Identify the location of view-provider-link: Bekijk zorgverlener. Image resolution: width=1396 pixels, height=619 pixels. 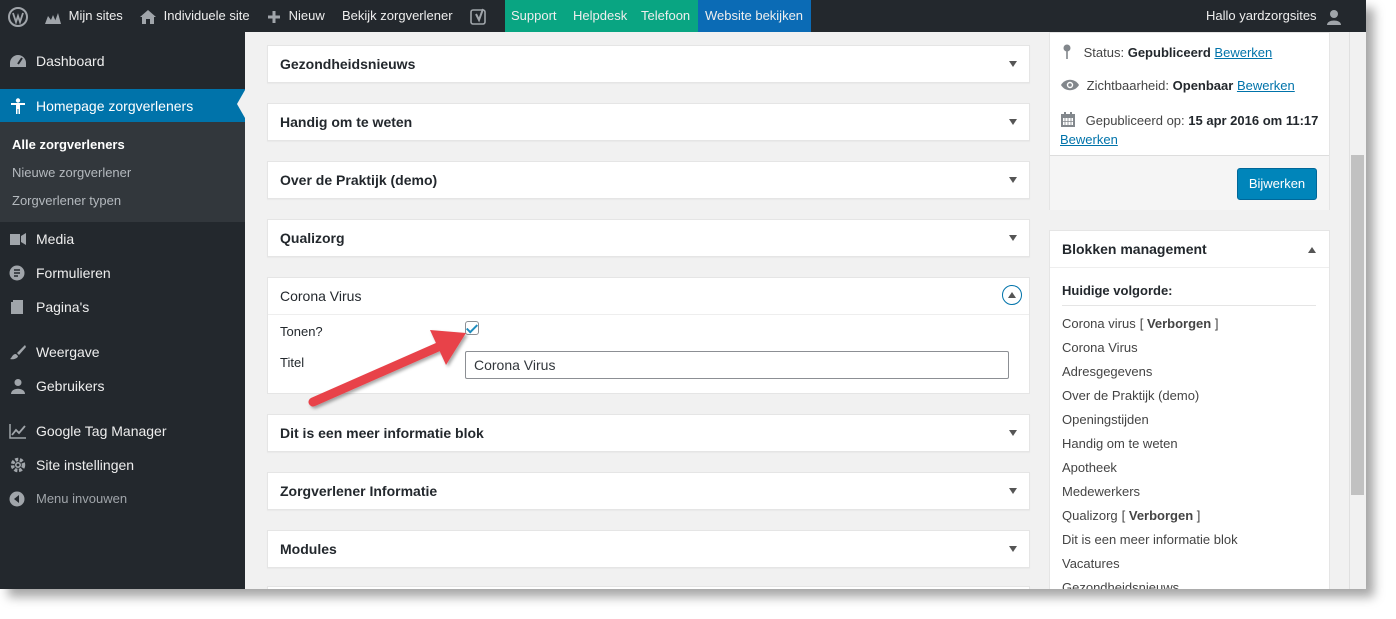
(397, 16).